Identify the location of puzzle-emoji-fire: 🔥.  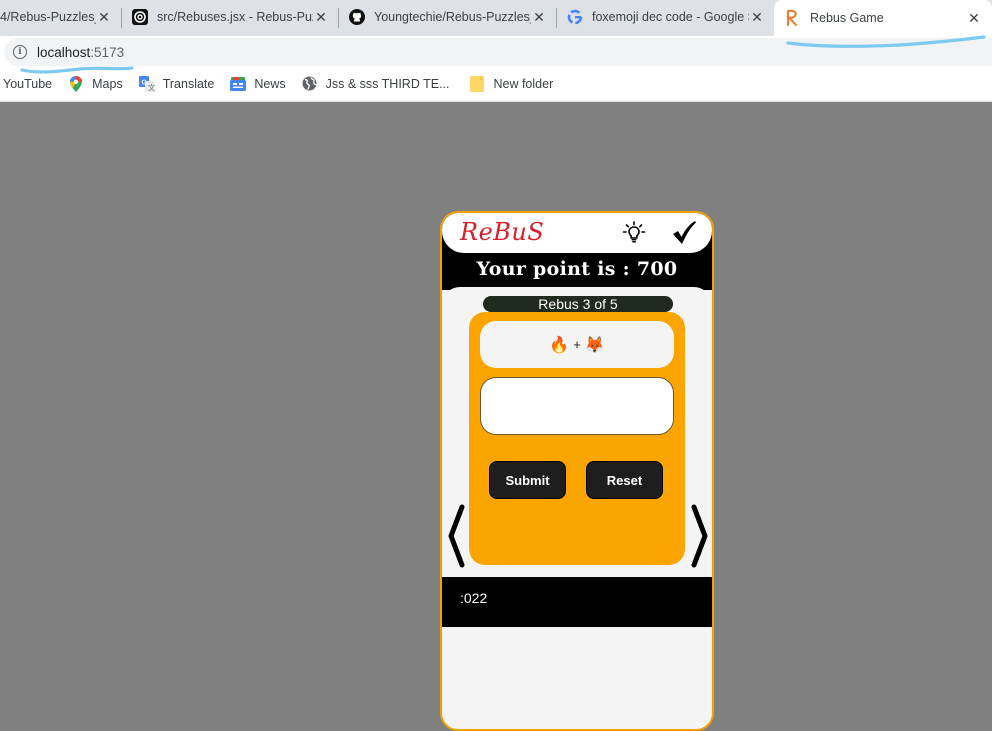
(559, 345).